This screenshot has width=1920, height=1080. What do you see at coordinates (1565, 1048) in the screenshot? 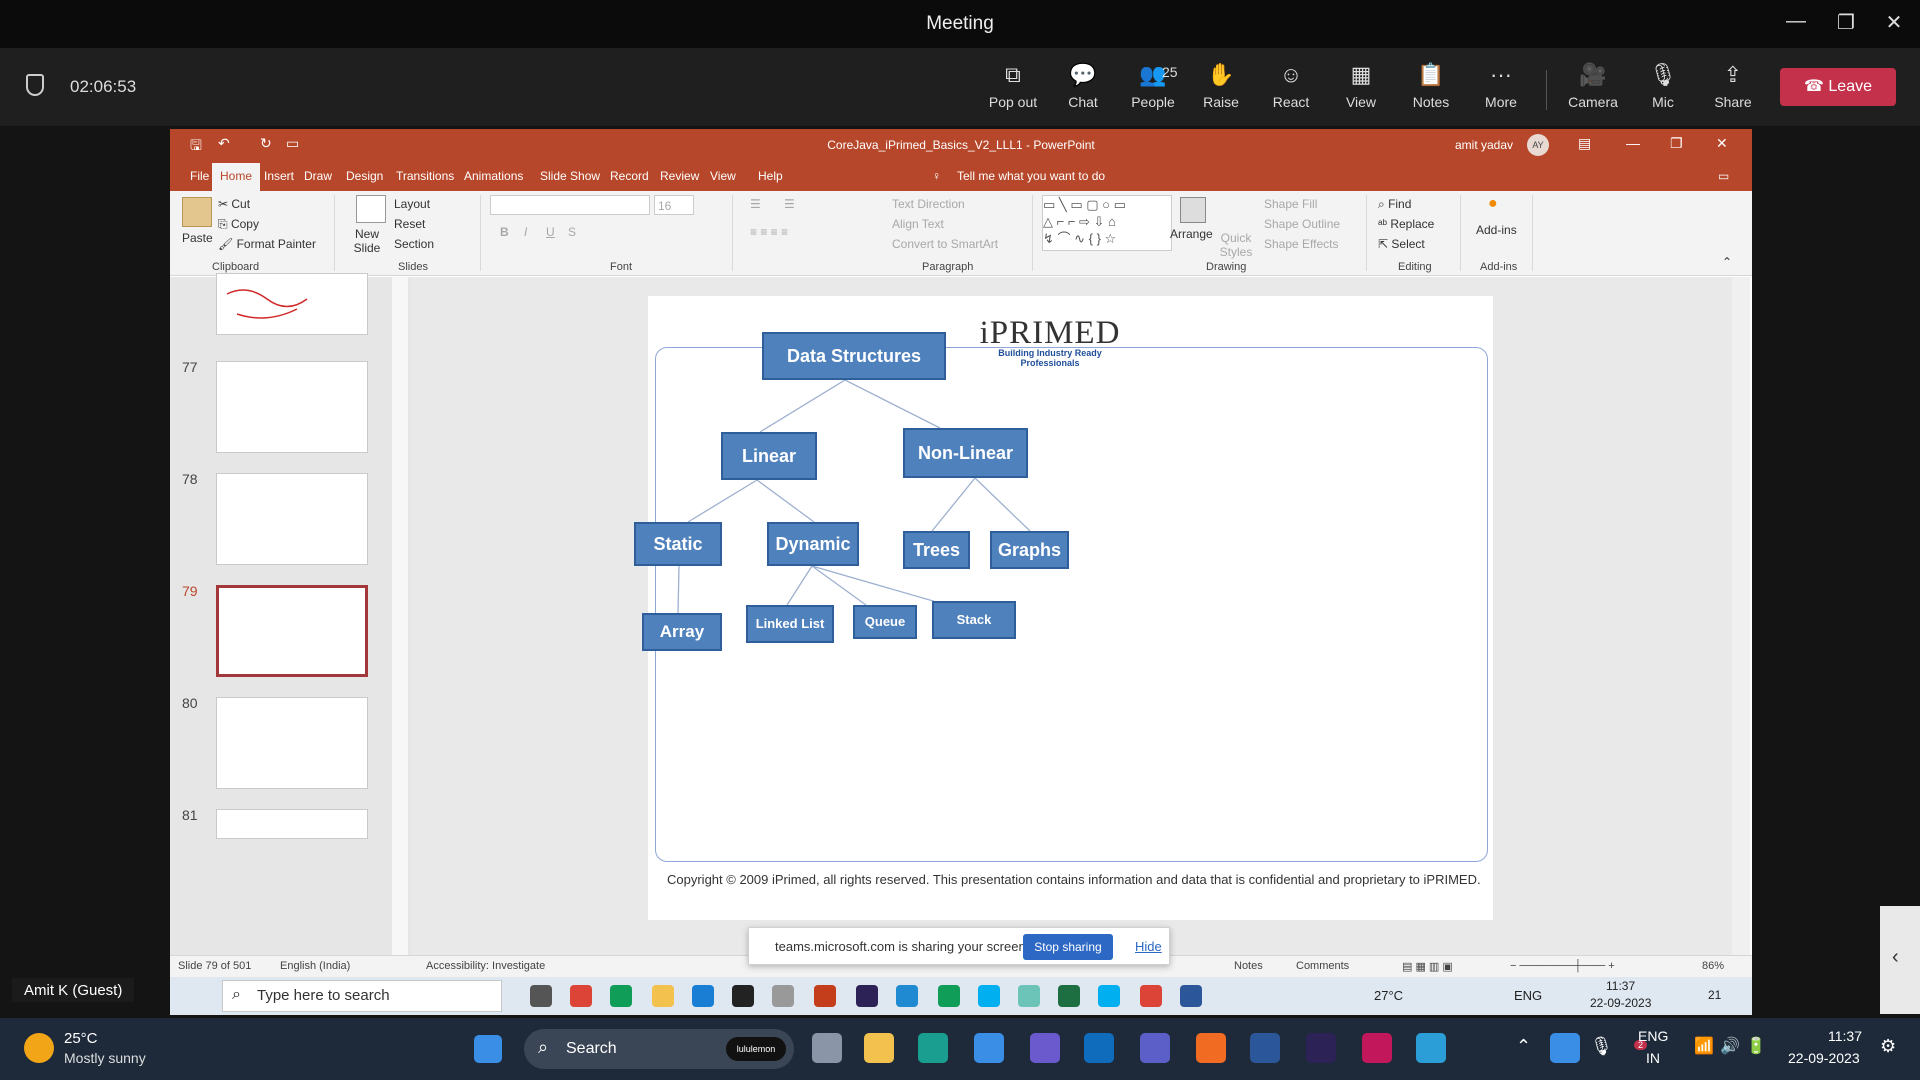
I see `onedrive-icon` at bounding box center [1565, 1048].